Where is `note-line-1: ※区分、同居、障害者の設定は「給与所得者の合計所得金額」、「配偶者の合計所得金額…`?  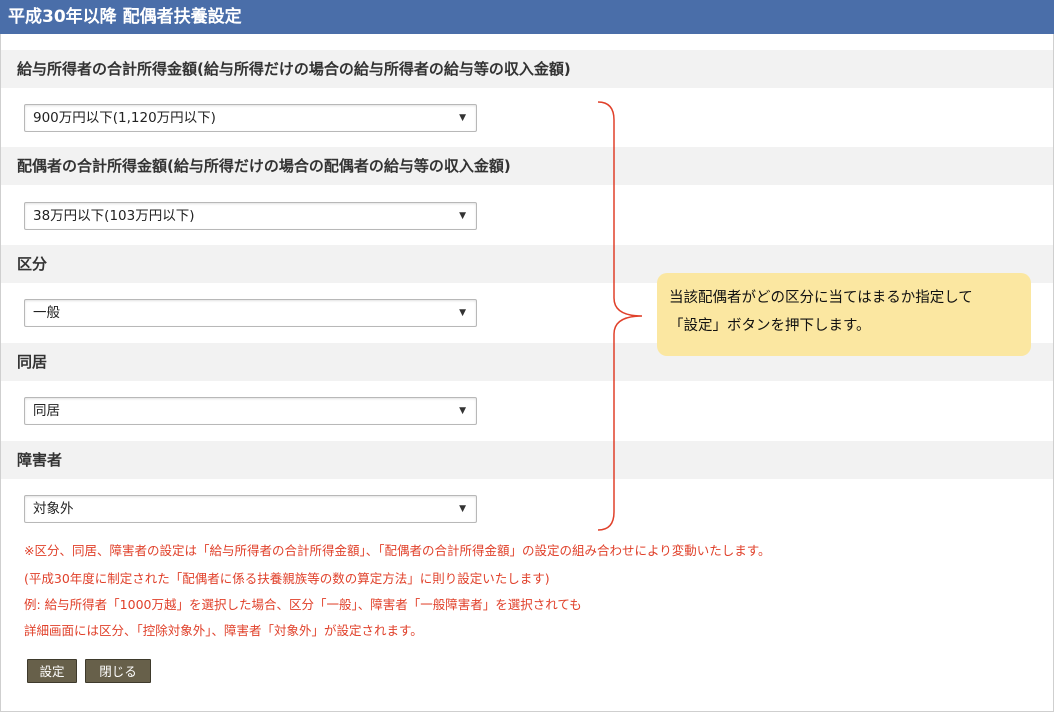
note-line-1: ※区分、同居、障害者の設定は「給与所得者の合計所得金額」、「配偶者の合計所得金額… is located at coordinates (397, 550).